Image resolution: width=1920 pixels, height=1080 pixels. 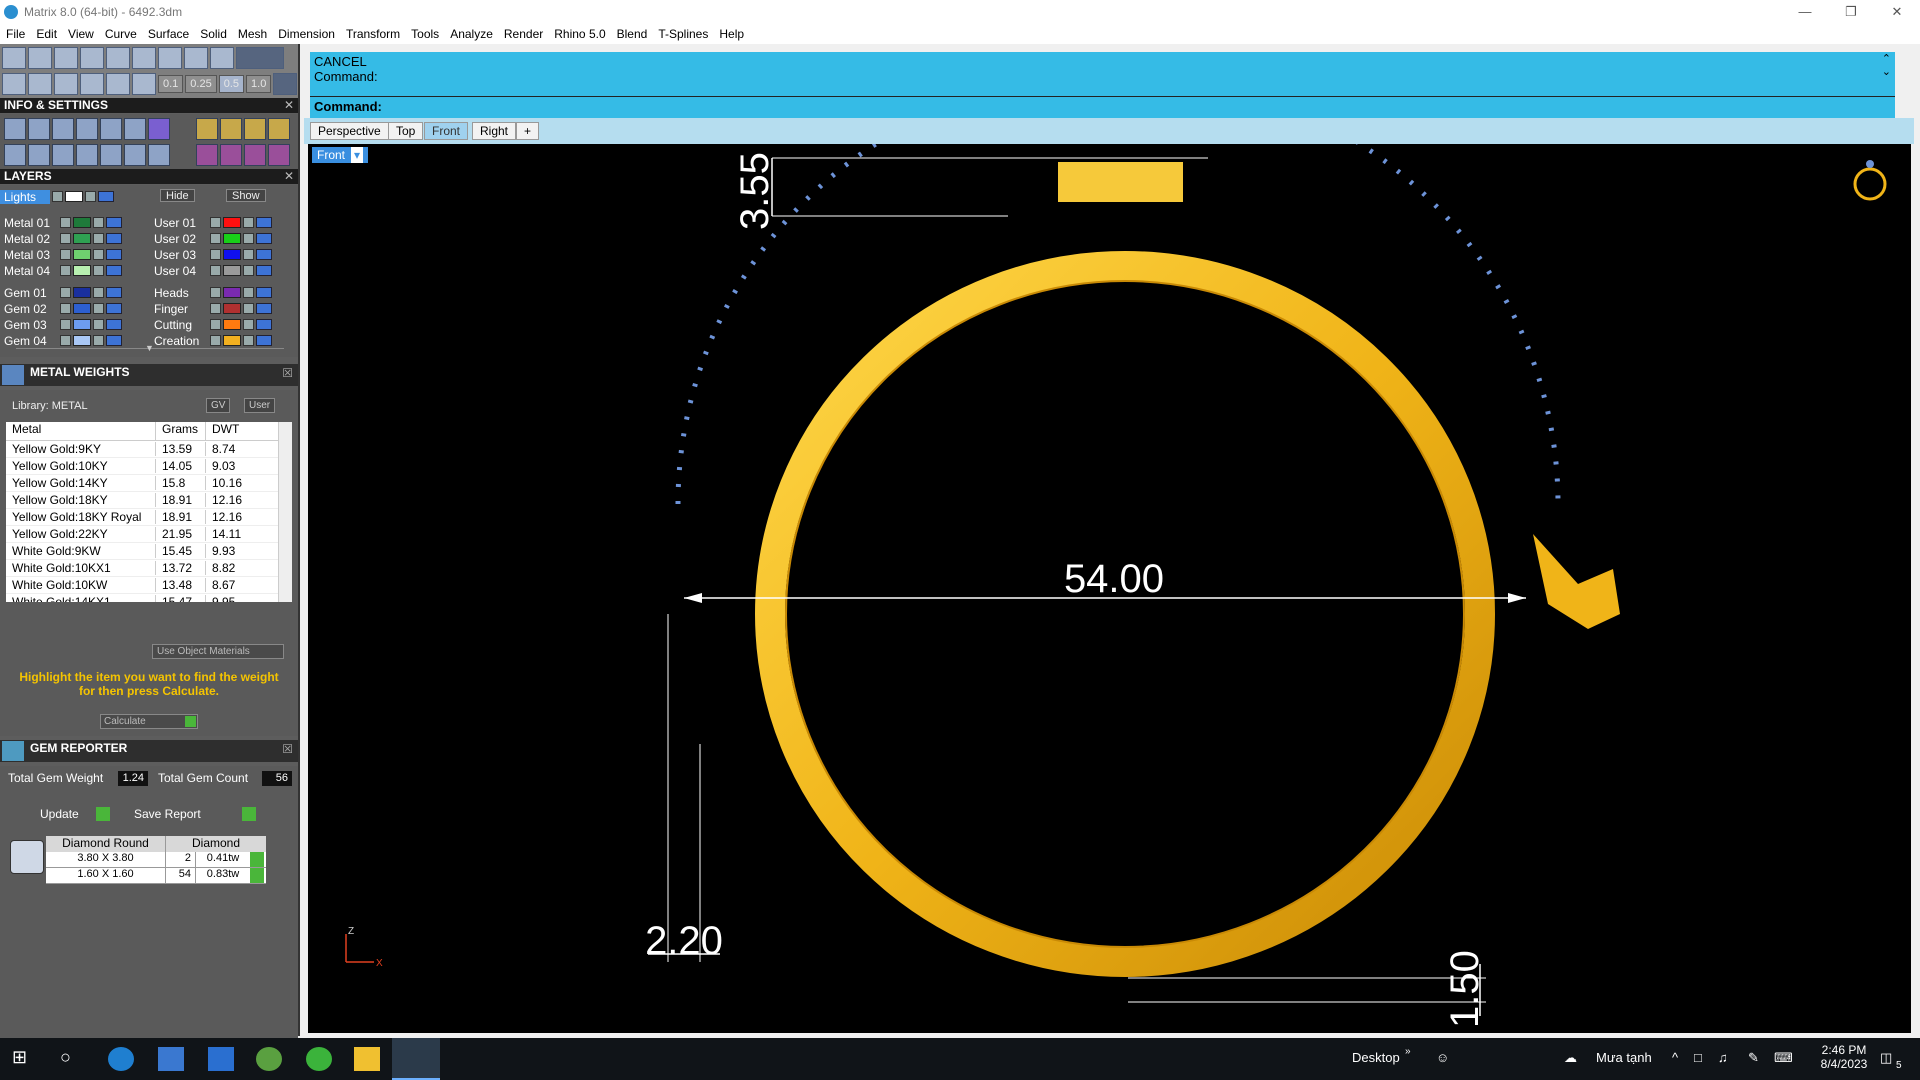 I want to click on menu-view: View, so click(x=81, y=34).